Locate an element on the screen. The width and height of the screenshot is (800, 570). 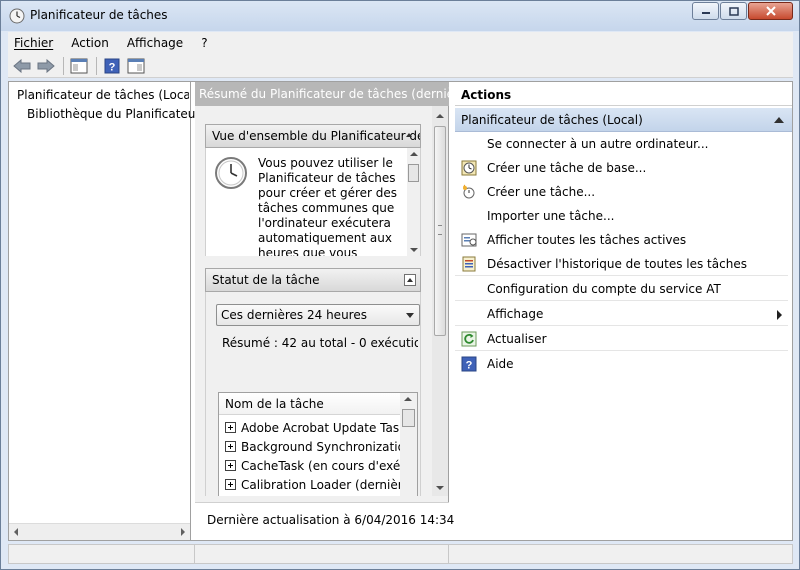
menu-fichier: Fichier is located at coordinates (33, 43).